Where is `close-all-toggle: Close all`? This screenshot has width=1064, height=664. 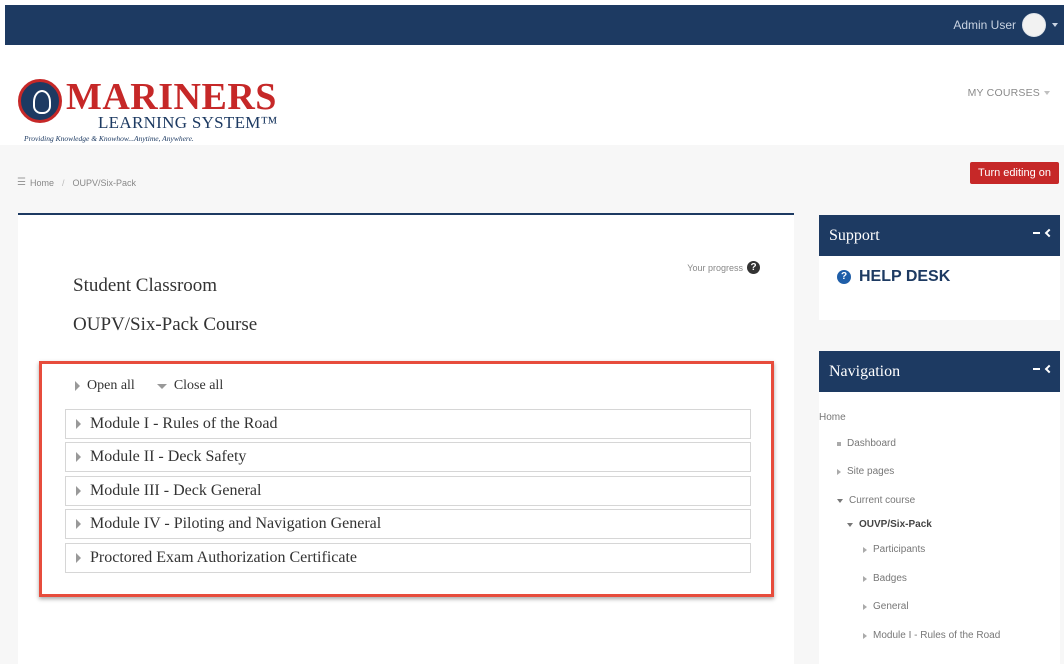 close-all-toggle: Close all is located at coordinates (189, 386).